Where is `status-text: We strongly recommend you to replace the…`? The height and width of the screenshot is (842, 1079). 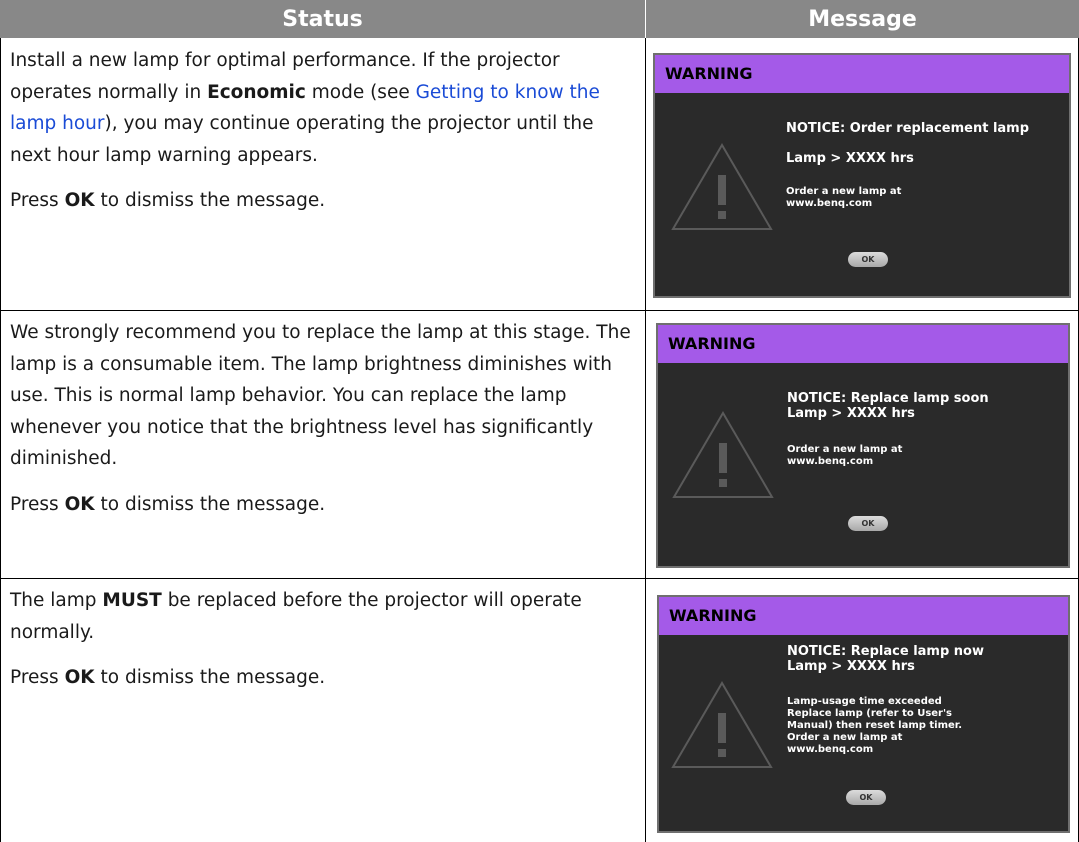
status-text: We strongly recommend you to replace the… is located at coordinates (320, 395).